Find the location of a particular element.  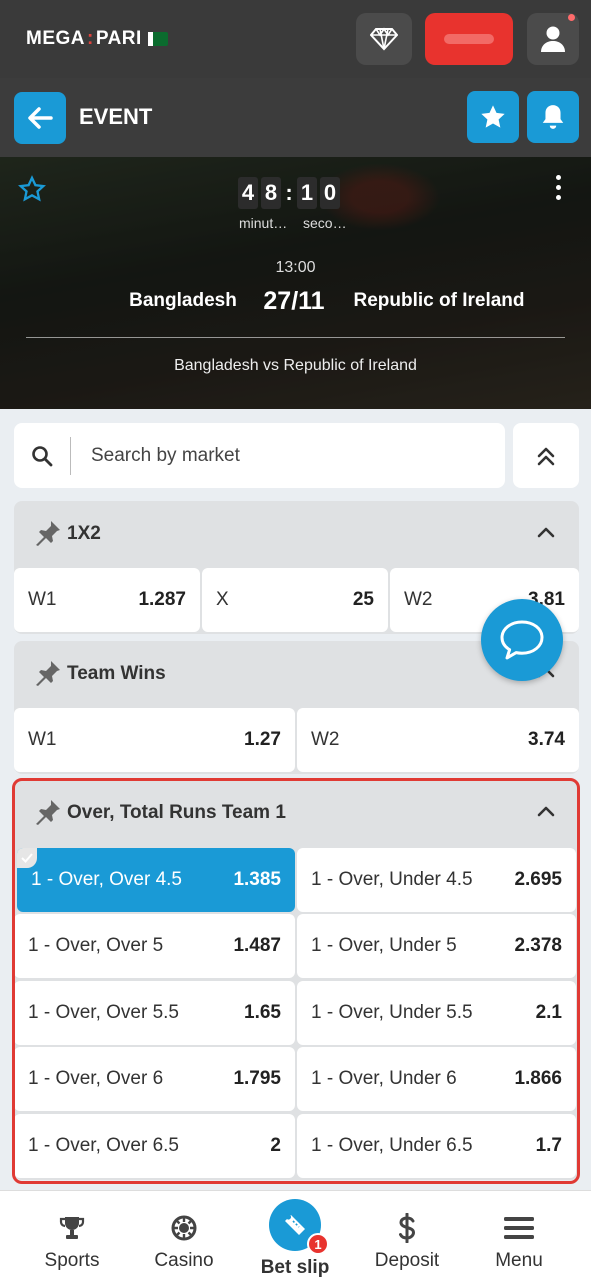

odd-button: W1 1.27 is located at coordinates (154, 740).